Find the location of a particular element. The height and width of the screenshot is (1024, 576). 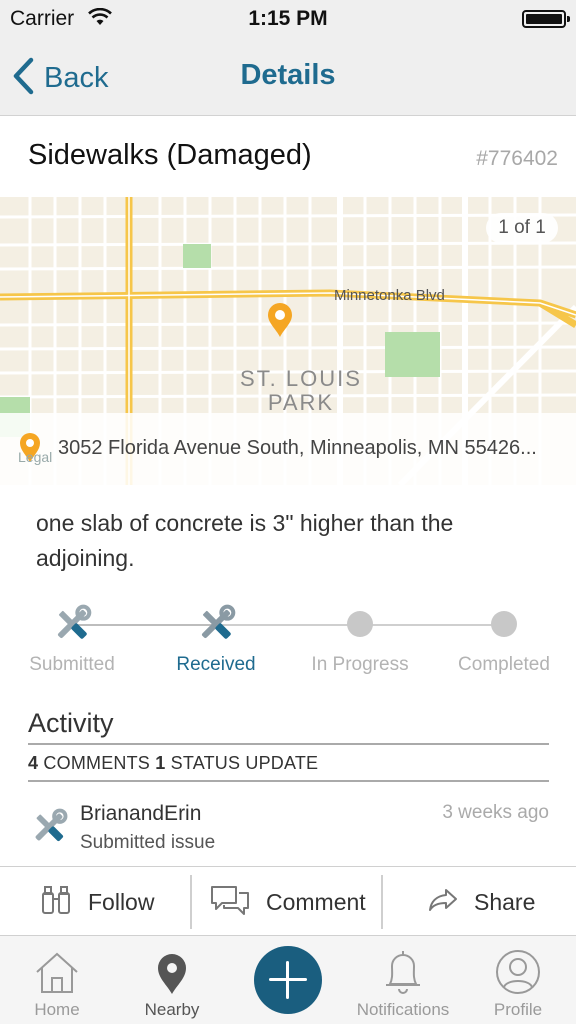

area-label: ST. LOUIS PARK is located at coordinates (301, 391).